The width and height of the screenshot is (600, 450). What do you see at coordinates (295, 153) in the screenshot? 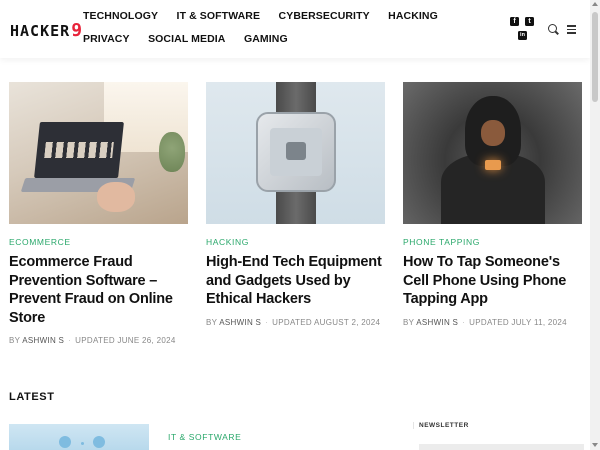
I see `featured-image-hacking` at bounding box center [295, 153].